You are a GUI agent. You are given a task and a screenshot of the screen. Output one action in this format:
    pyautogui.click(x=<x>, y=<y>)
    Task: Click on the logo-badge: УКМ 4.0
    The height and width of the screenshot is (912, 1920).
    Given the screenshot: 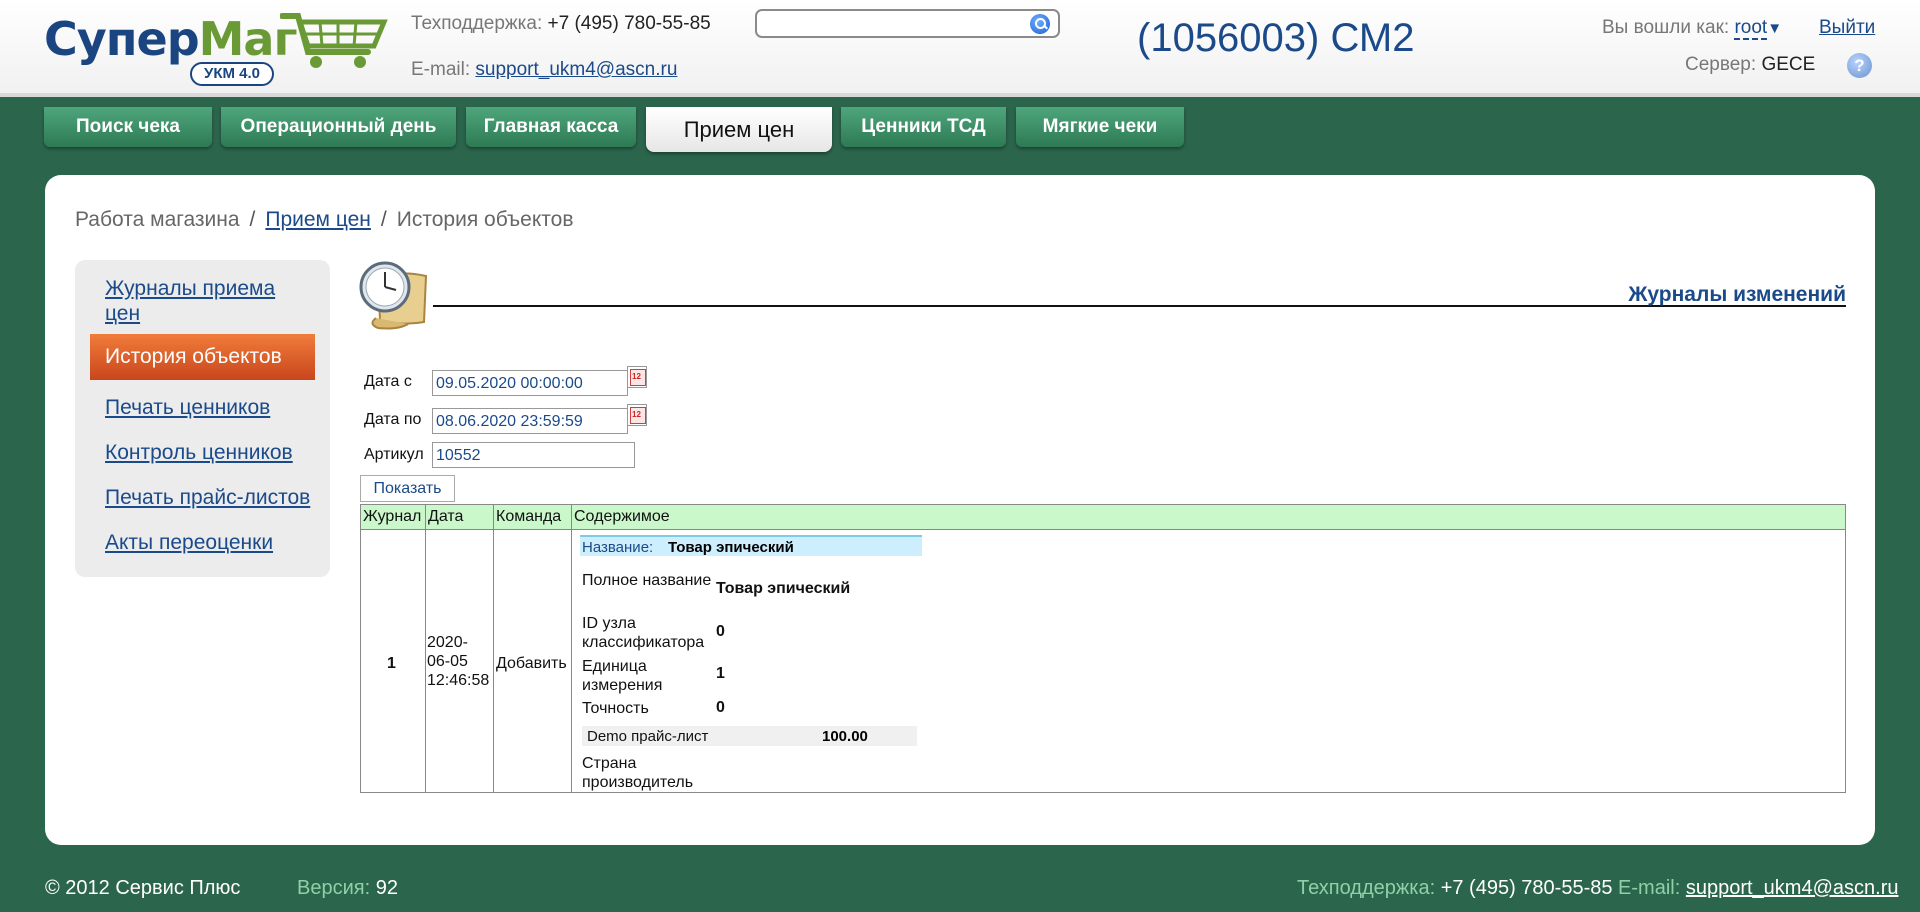 What is the action you would take?
    pyautogui.click(x=232, y=74)
    